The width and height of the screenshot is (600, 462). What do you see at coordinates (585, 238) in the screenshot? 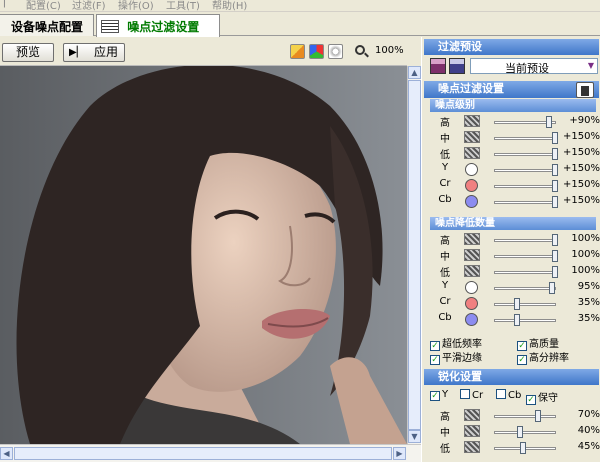
I see `noise-reduction-value: 100%` at bounding box center [585, 238].